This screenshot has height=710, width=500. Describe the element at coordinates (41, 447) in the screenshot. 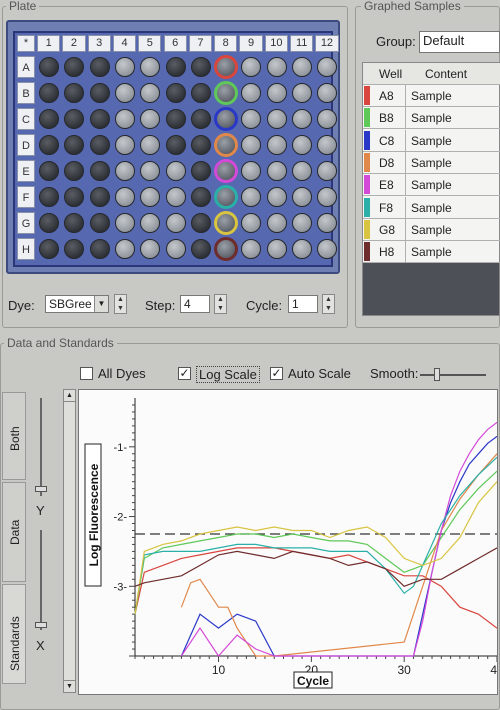

I see `y-zoom-slider` at that location.